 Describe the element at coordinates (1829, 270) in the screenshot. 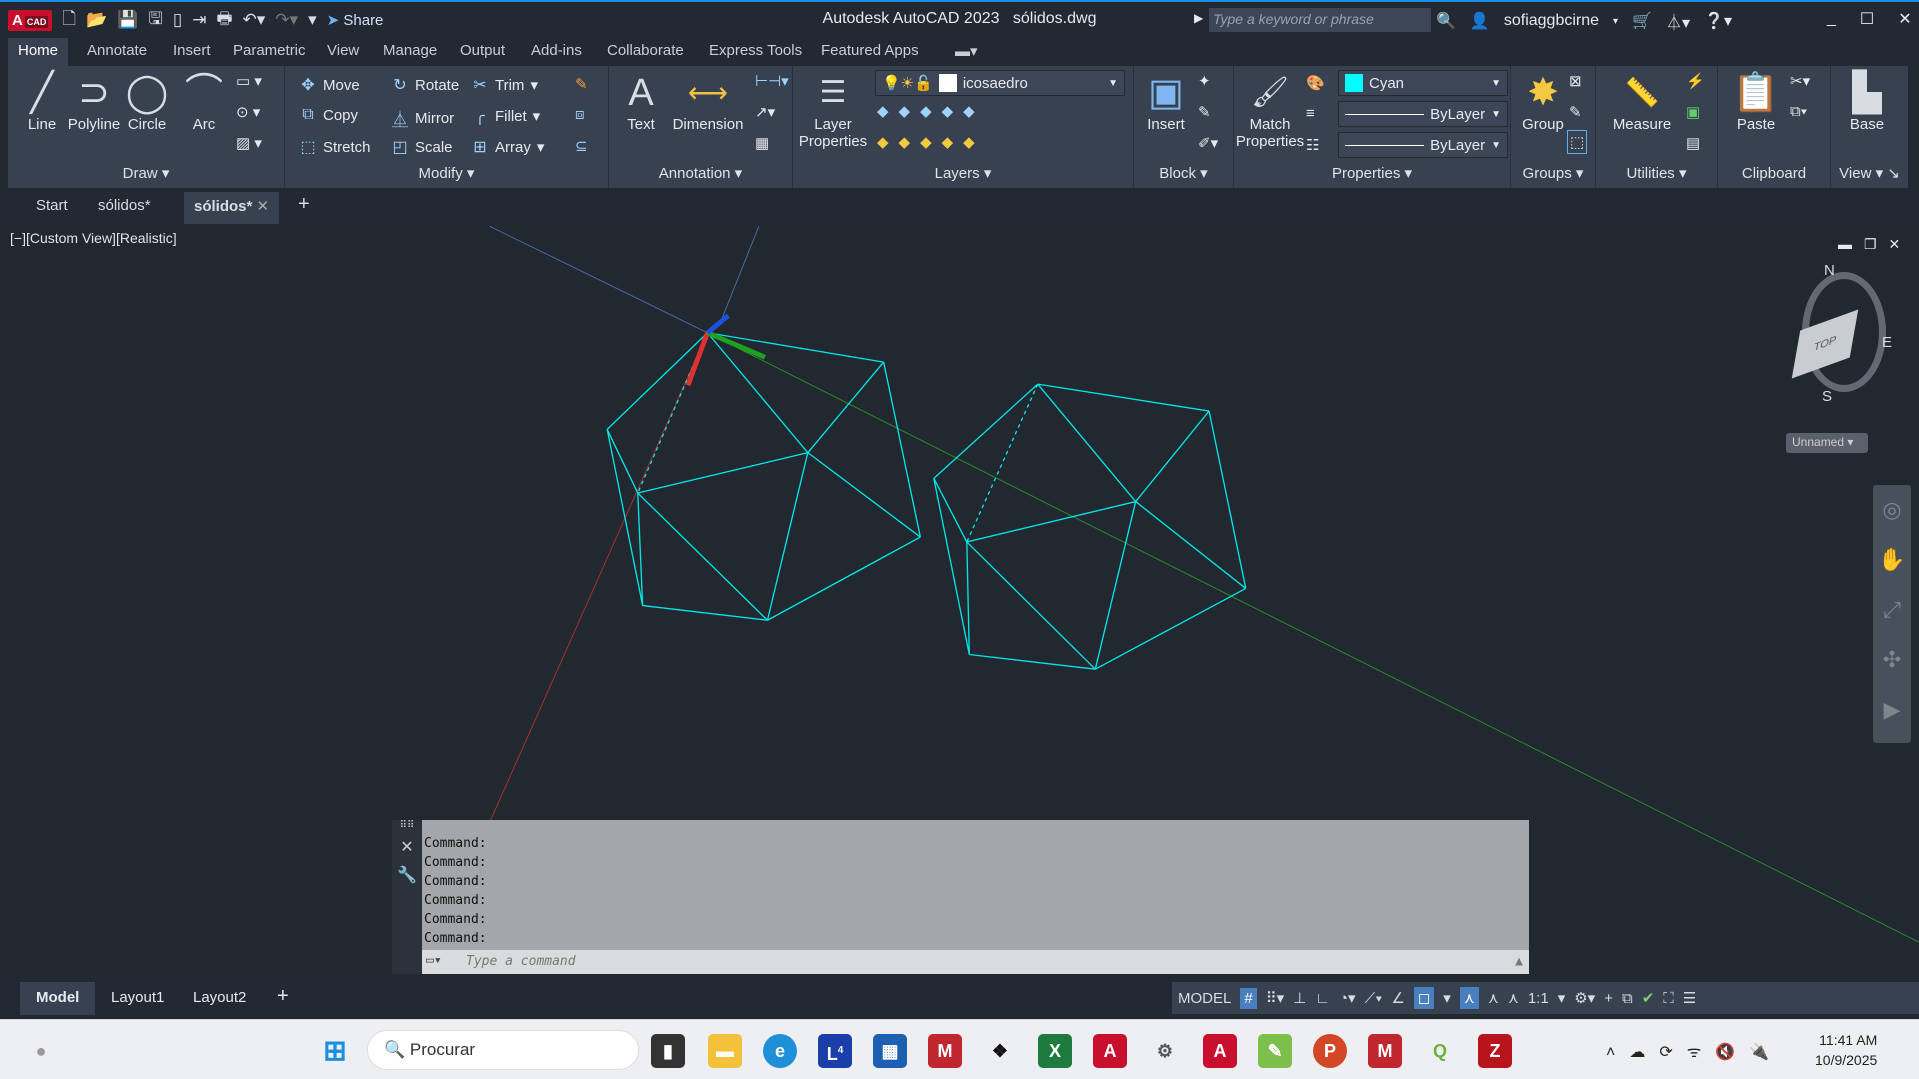

I see `compass-north: N` at that location.